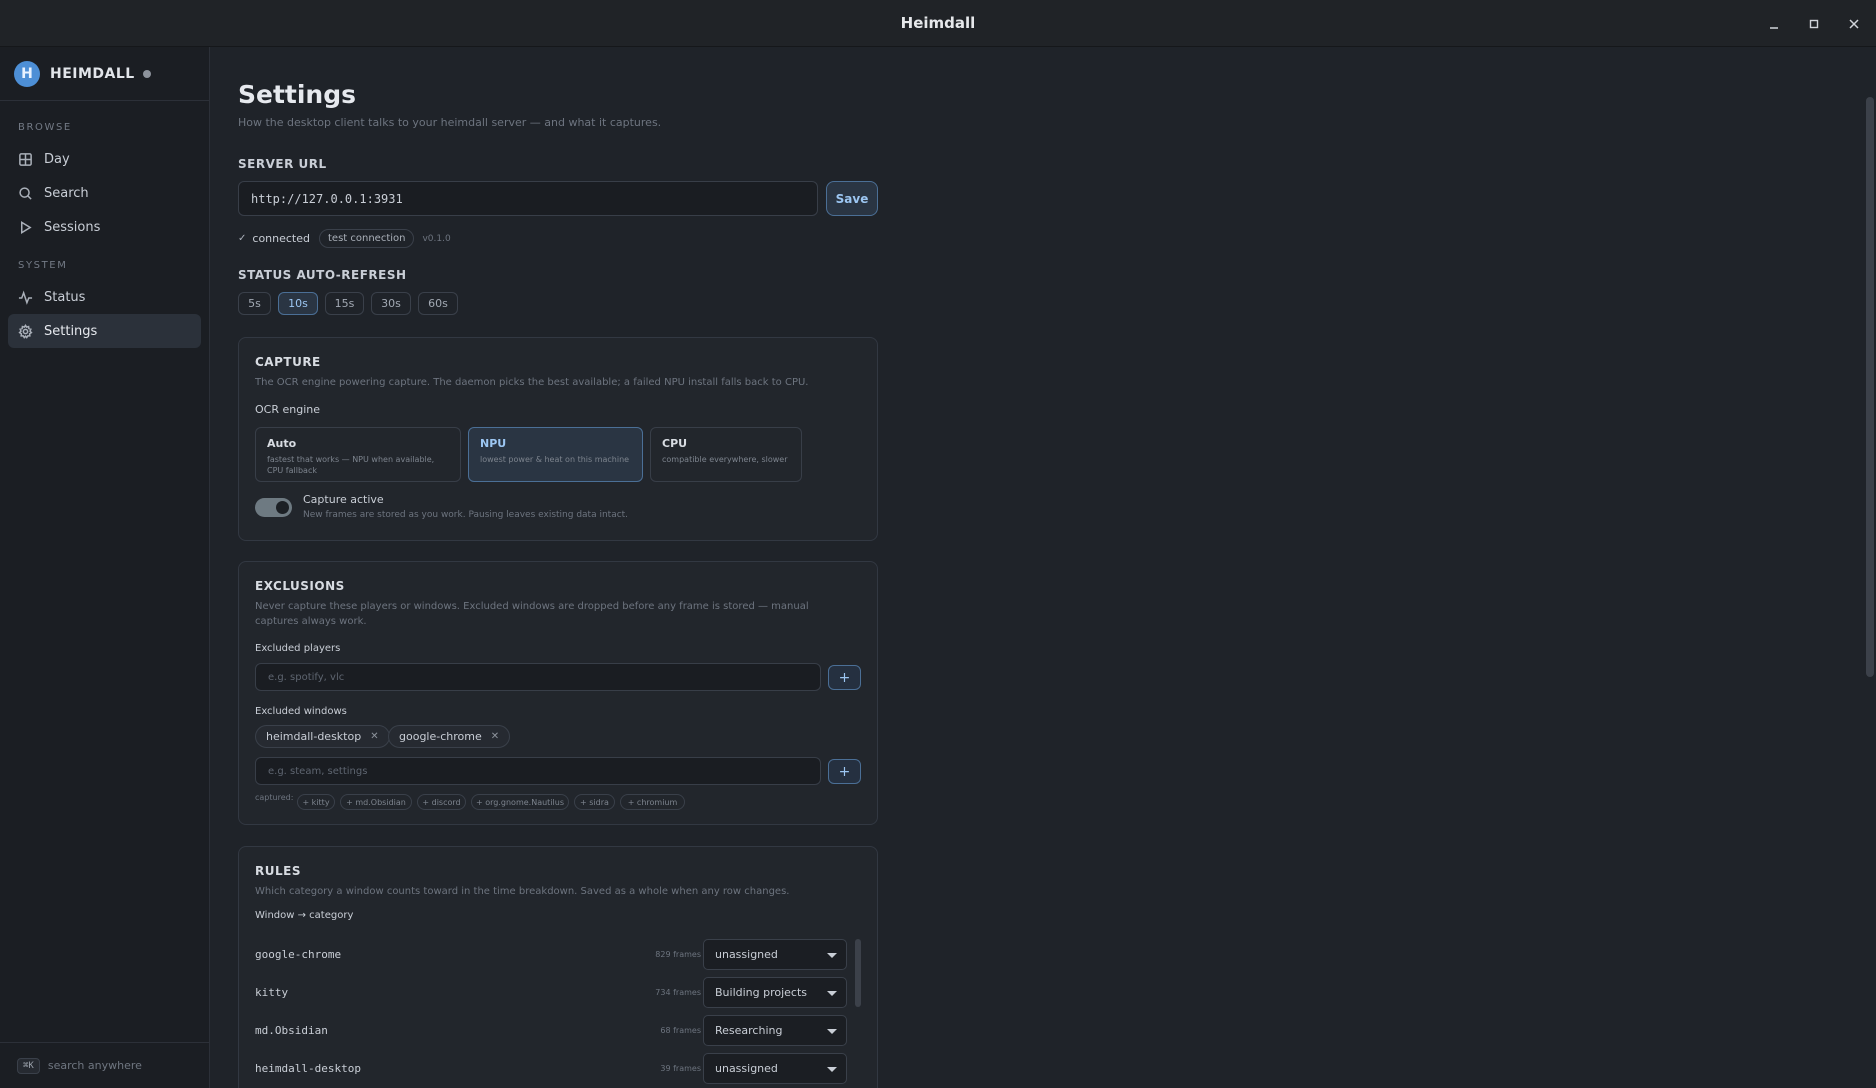 This screenshot has height=1088, width=1876. What do you see at coordinates (282, 164) in the screenshot?
I see `server-url-label: SERVER URL` at bounding box center [282, 164].